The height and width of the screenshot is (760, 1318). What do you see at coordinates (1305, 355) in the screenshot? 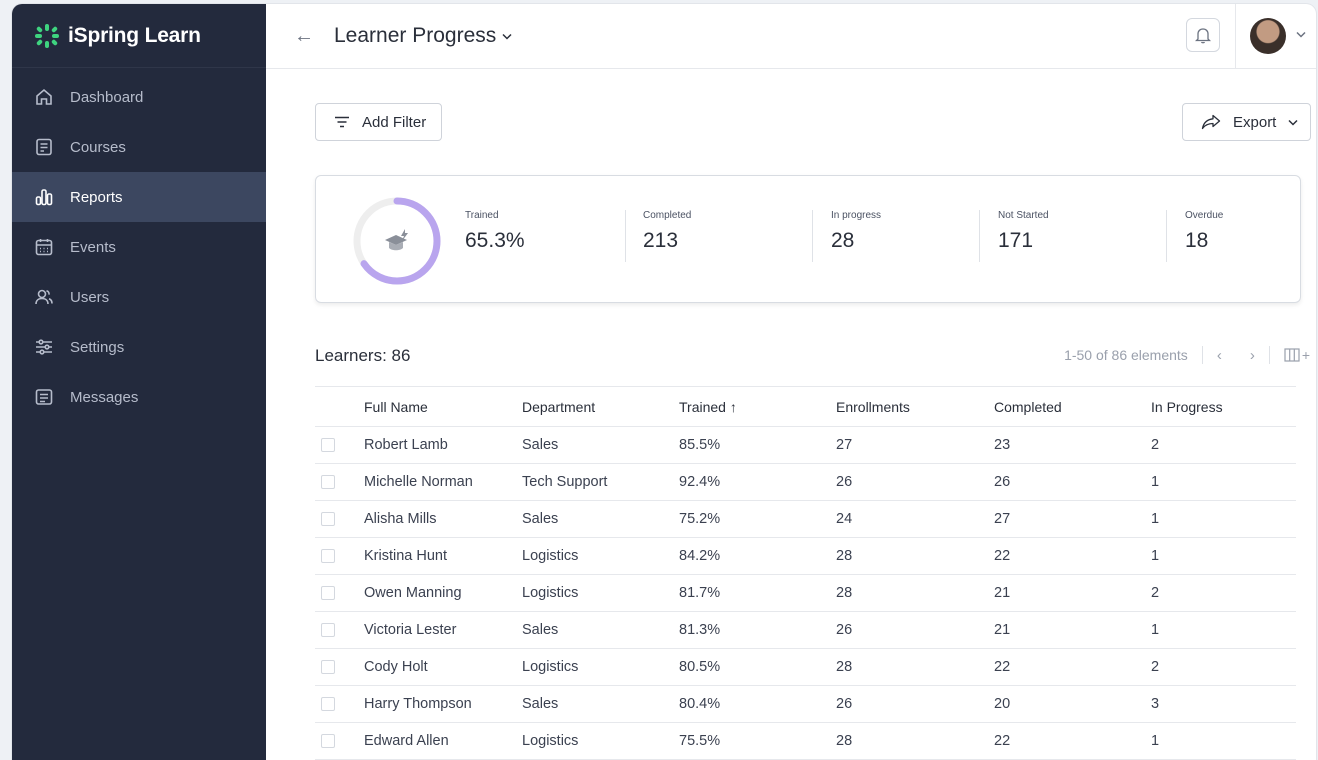
I see `plus-icon: +` at bounding box center [1305, 355].